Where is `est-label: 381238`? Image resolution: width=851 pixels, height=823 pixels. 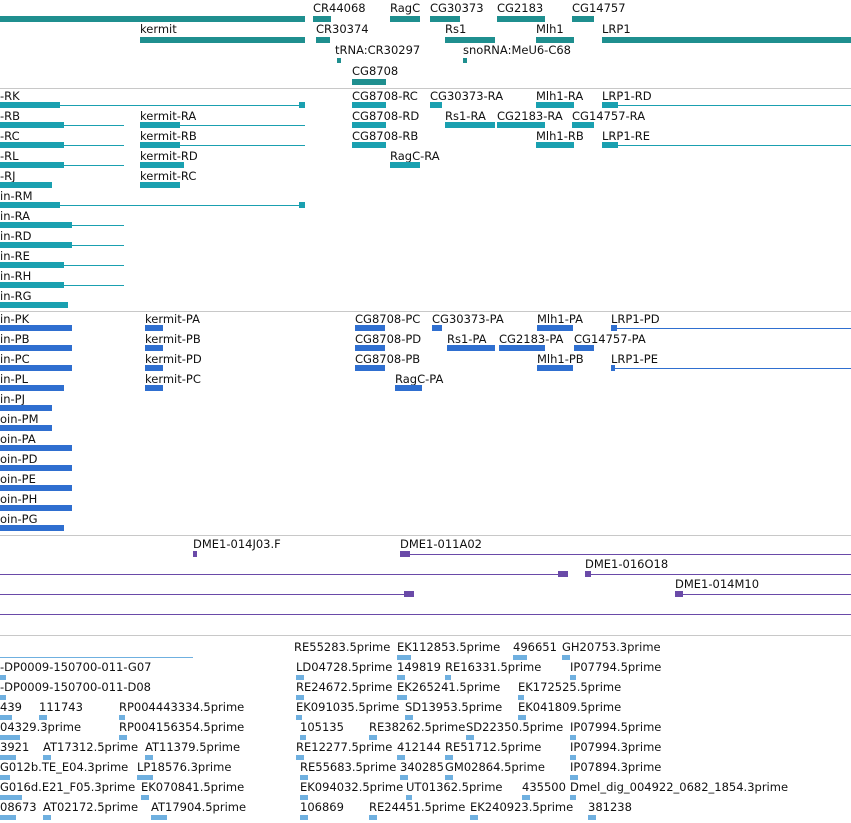
est-label: 381238 is located at coordinates (610, 807).